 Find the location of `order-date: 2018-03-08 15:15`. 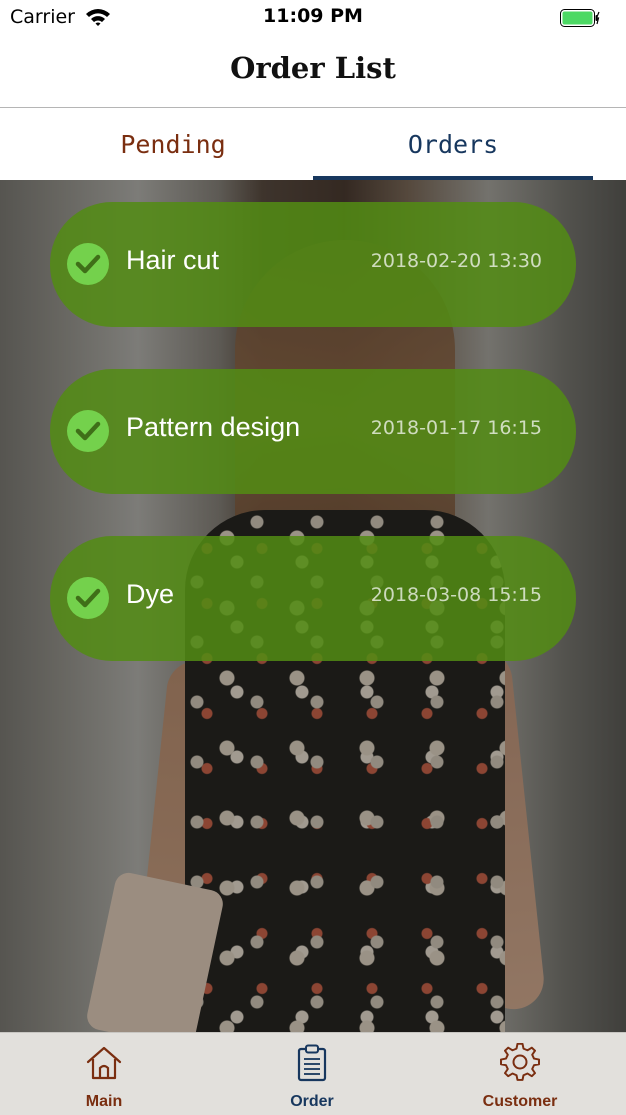

order-date: 2018-03-08 15:15 is located at coordinates (456, 595).